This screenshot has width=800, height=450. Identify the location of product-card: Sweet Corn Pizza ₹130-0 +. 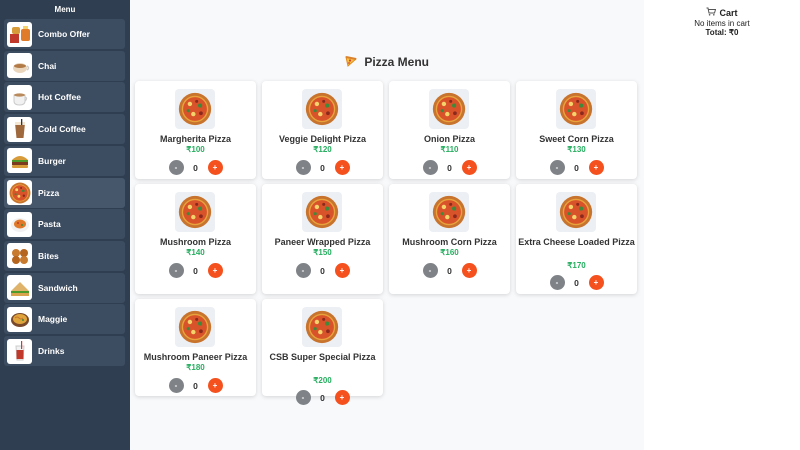
(576, 130).